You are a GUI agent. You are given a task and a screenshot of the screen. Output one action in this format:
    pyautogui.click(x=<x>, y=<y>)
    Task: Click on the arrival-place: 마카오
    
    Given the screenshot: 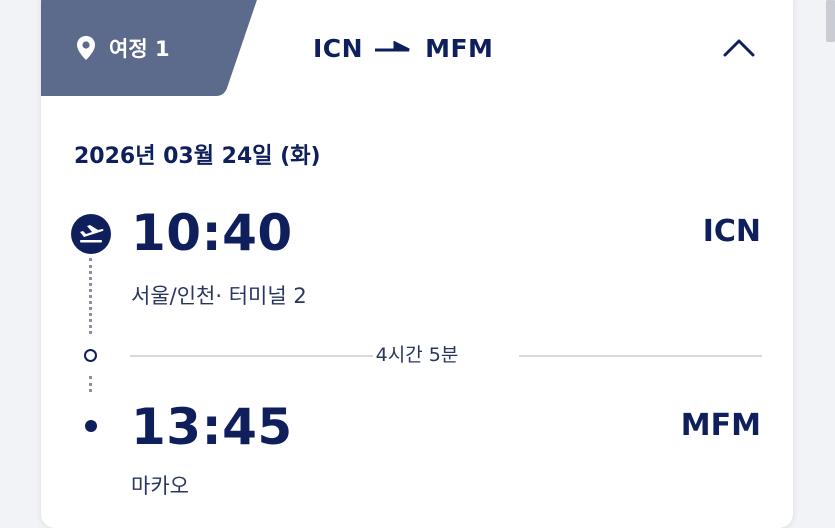 What is the action you would take?
    pyautogui.click(x=160, y=486)
    